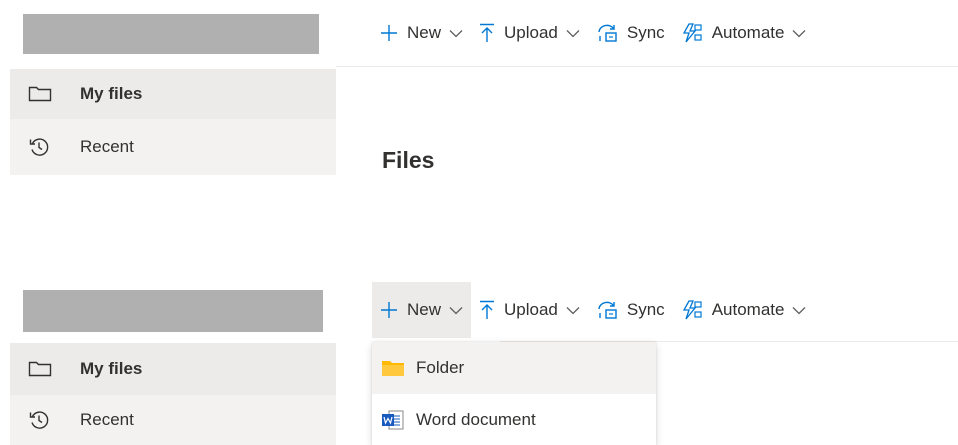 The image size is (958, 445). Describe the element at coordinates (440, 367) in the screenshot. I see `menu-item-label: Folder` at that location.